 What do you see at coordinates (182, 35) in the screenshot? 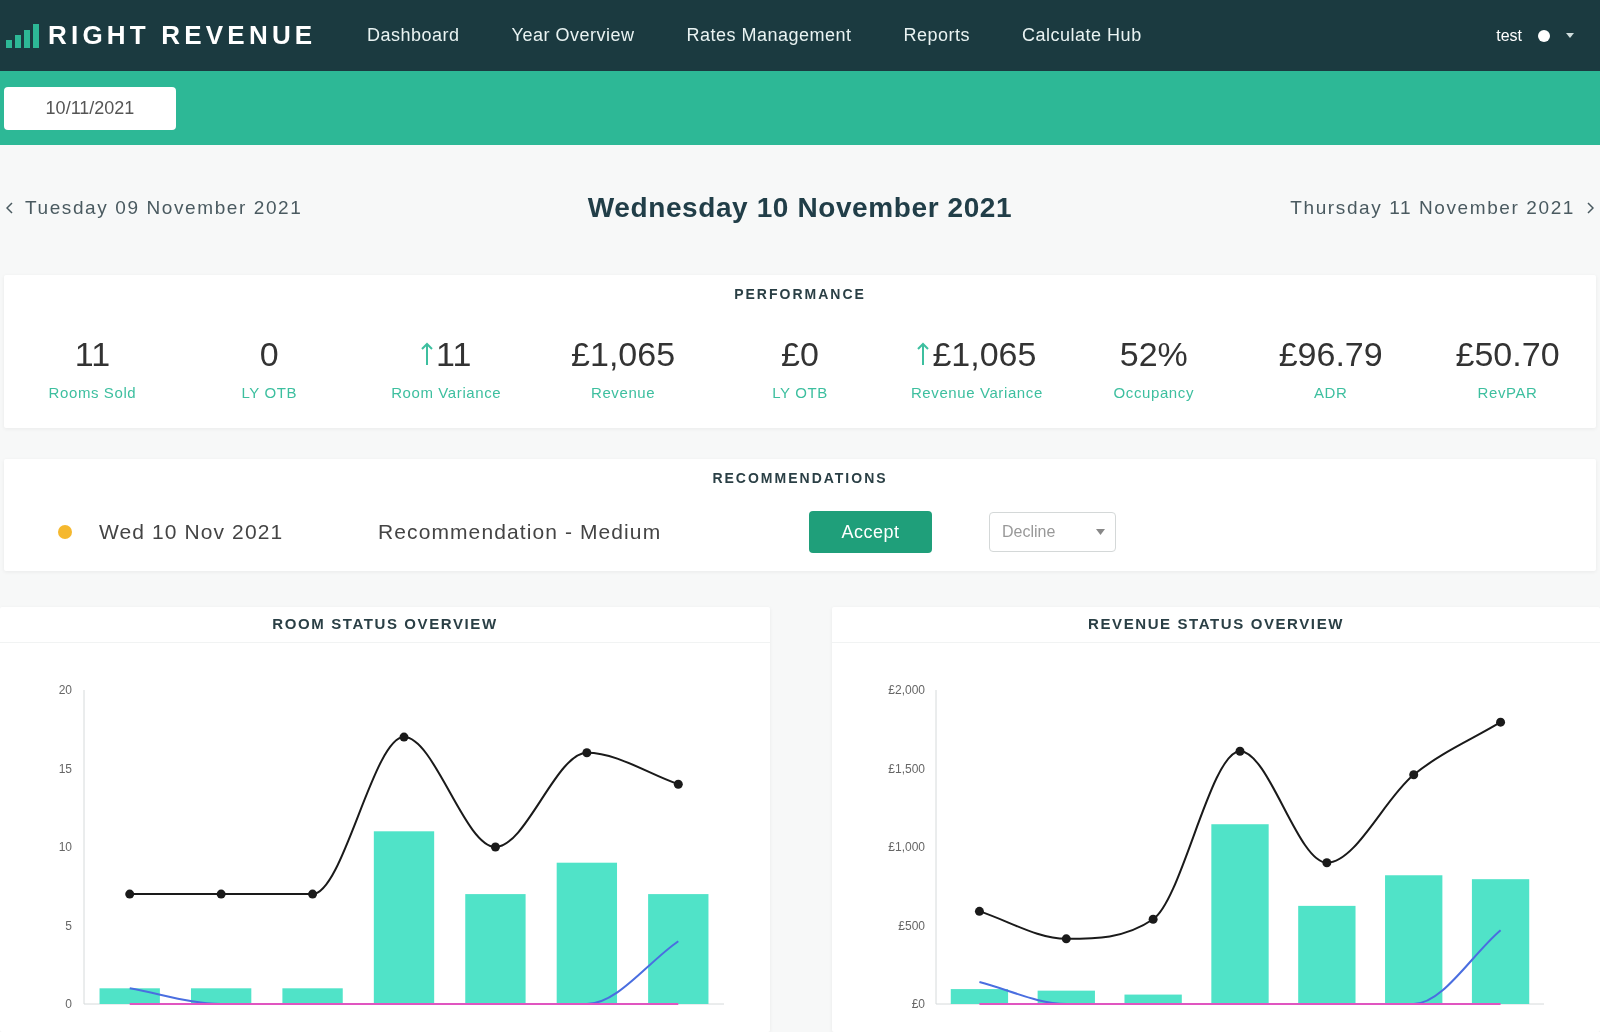
I see `brand-name: RIGHT REVENUE` at bounding box center [182, 35].